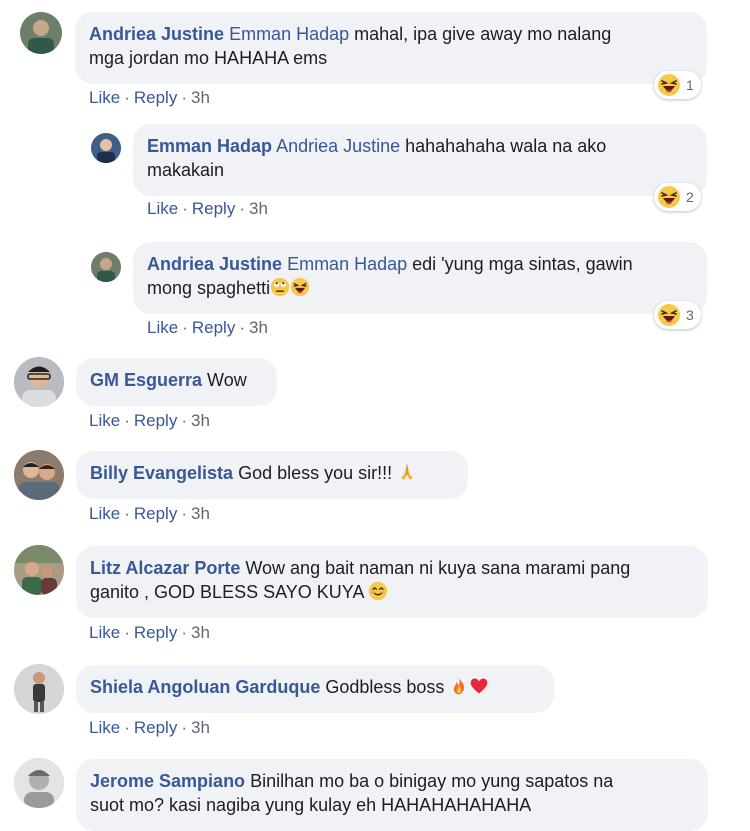  What do you see at coordinates (479, 686) in the screenshot?
I see `heart-emoji-icon` at bounding box center [479, 686].